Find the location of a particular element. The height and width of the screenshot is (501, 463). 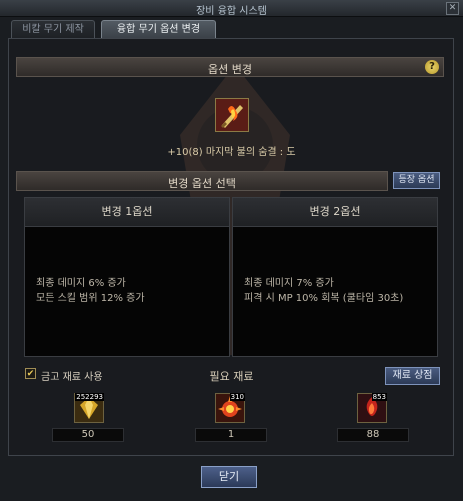

option-1-line-2: 모든 스킬 범위 12% 증가 is located at coordinates (90, 298).